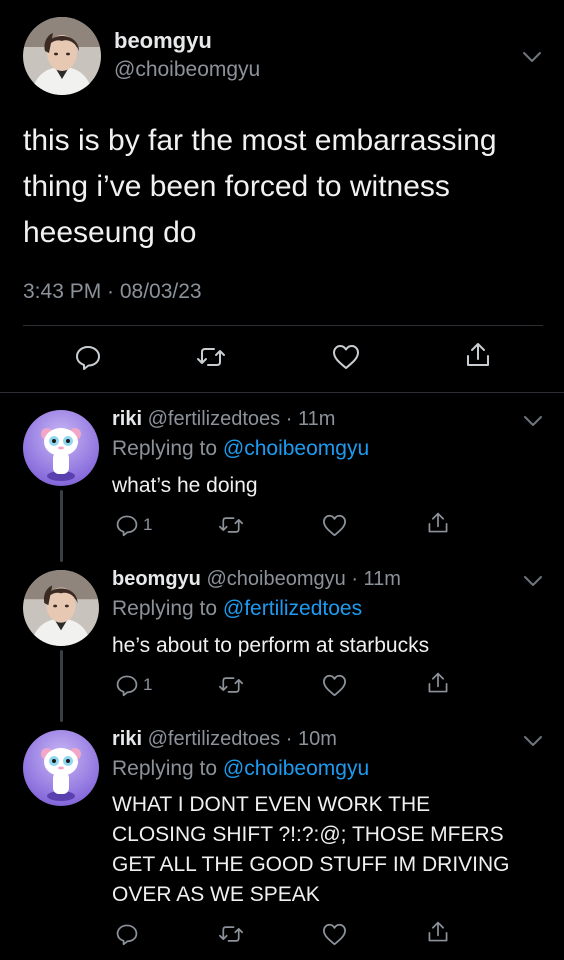 This screenshot has width=564, height=960. Describe the element at coordinates (311, 864) in the screenshot. I see `reply-text-line: GET ALL THE GOOD STUFF IM DRIVING` at that location.